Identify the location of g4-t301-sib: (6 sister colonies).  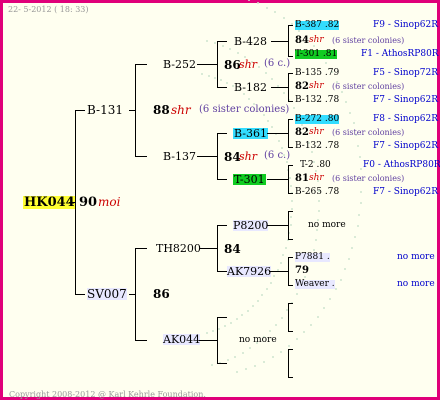
(368, 178).